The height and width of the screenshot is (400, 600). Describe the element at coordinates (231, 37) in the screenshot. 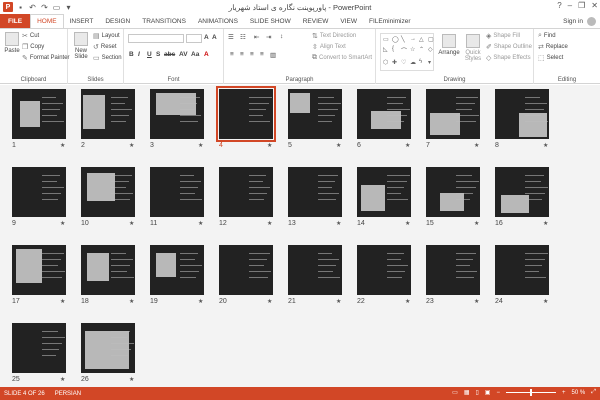

I see `bullets-icon: ☰` at that location.